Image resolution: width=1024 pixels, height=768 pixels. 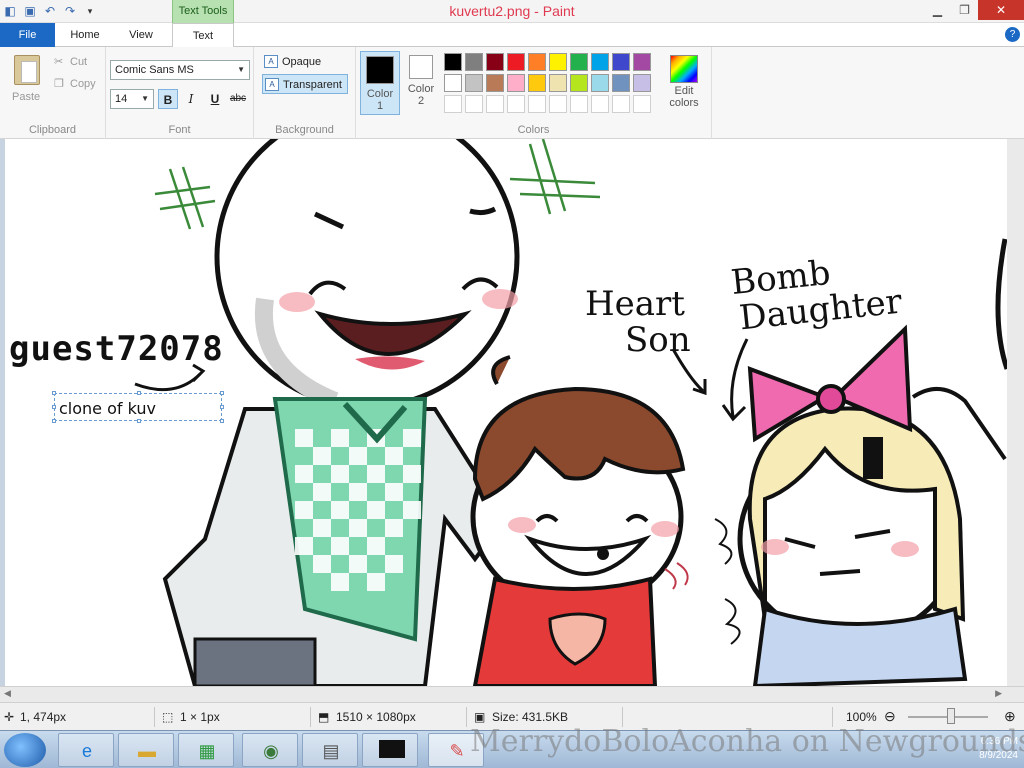 I want to click on taskbar-paint: ✎, so click(x=456, y=750).